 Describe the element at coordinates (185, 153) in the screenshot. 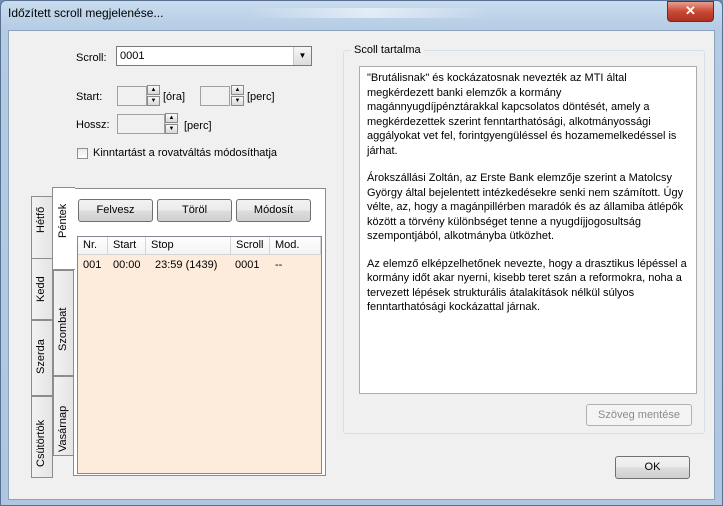

I see `rovatvaltas-checkbox-label: Kinntartást a rovatváltás módosíthatja` at that location.